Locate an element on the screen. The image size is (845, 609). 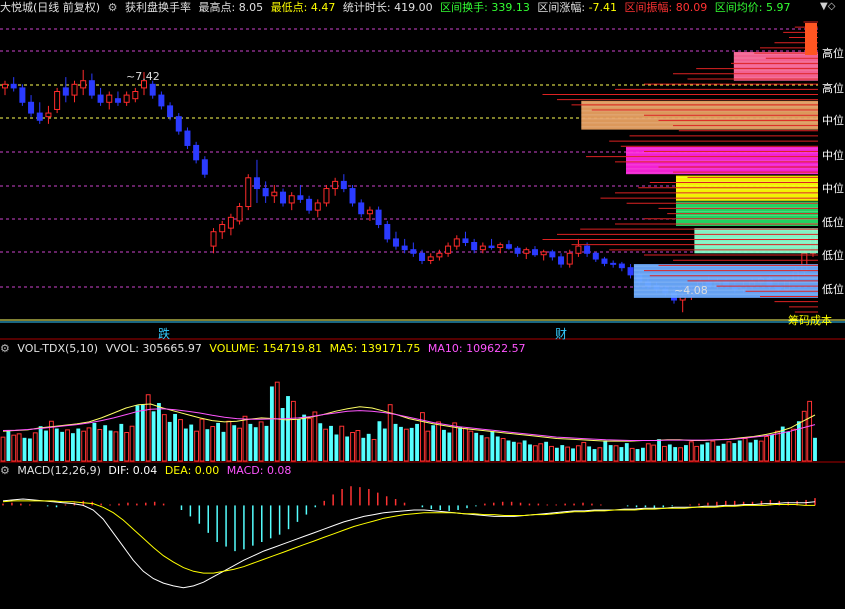
stock-title: 大悦城(日线 前复权) is located at coordinates (50, 7).